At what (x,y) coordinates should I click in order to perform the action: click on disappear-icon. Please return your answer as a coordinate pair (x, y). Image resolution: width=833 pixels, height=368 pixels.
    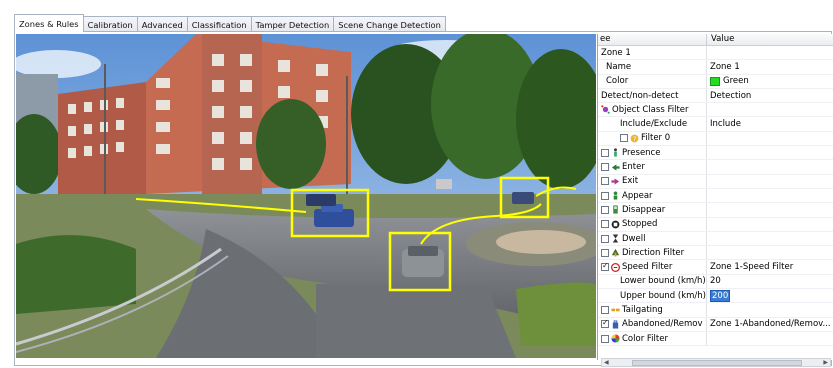
    Looking at the image, I should click on (615, 209).